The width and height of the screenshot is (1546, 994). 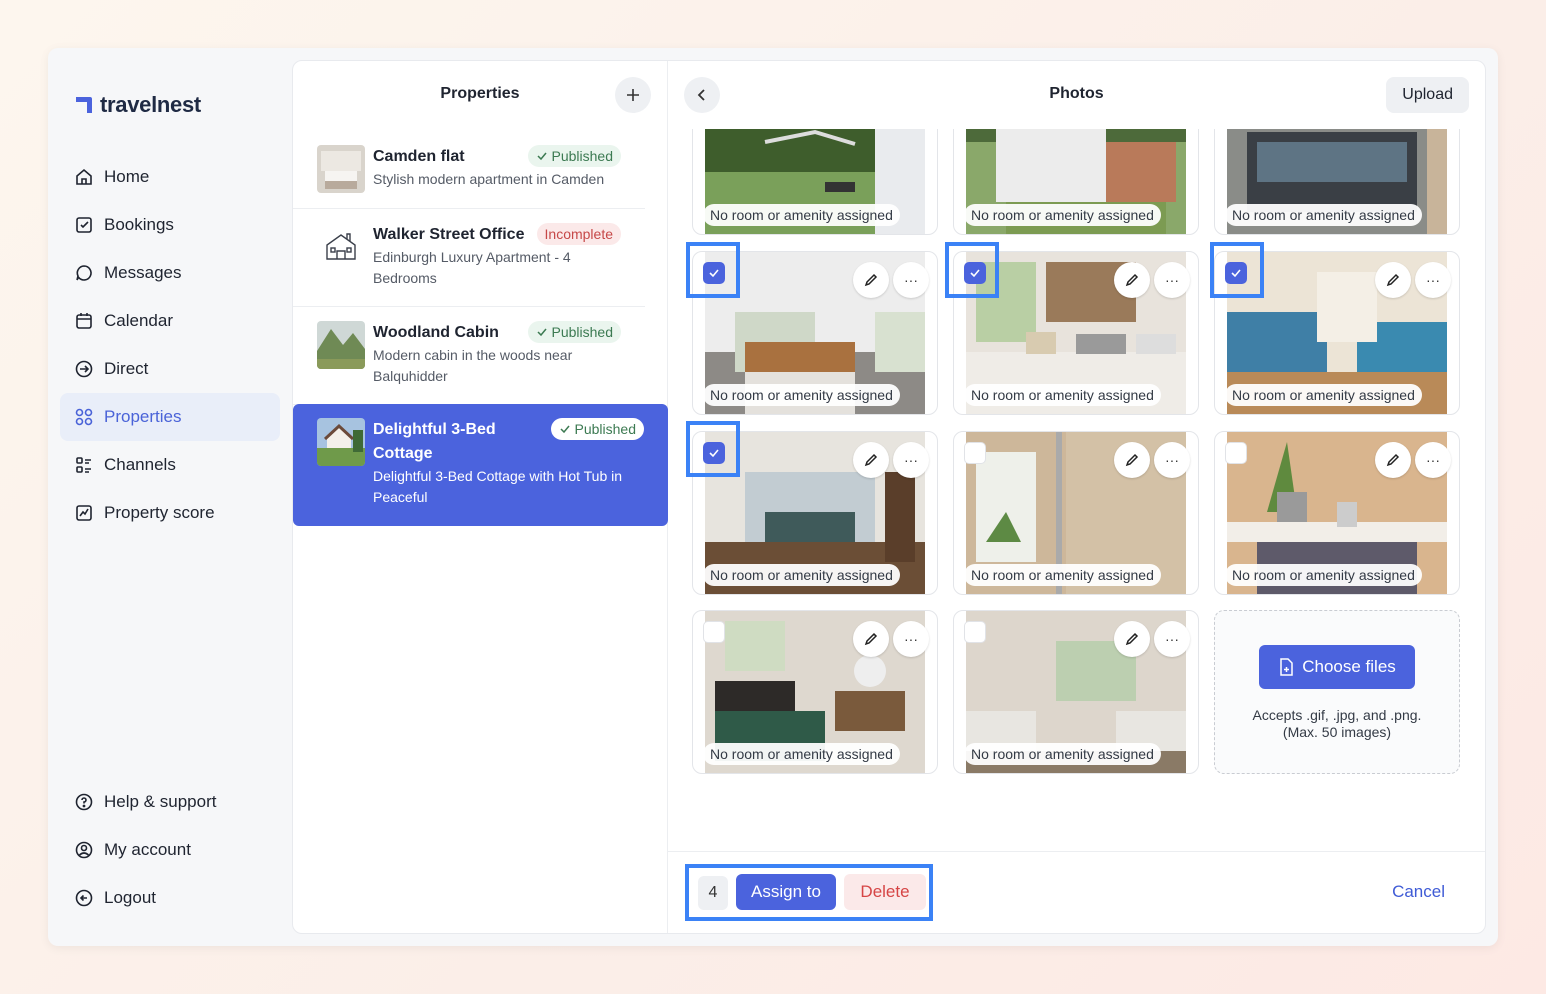 I want to click on logout-icon, so click(x=84, y=898).